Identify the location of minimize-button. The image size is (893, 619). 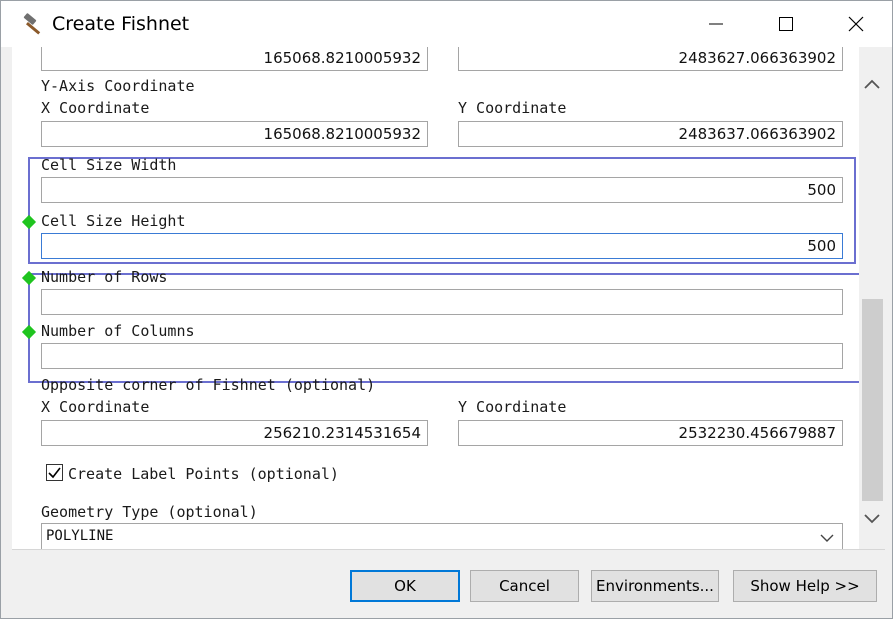
(716, 24).